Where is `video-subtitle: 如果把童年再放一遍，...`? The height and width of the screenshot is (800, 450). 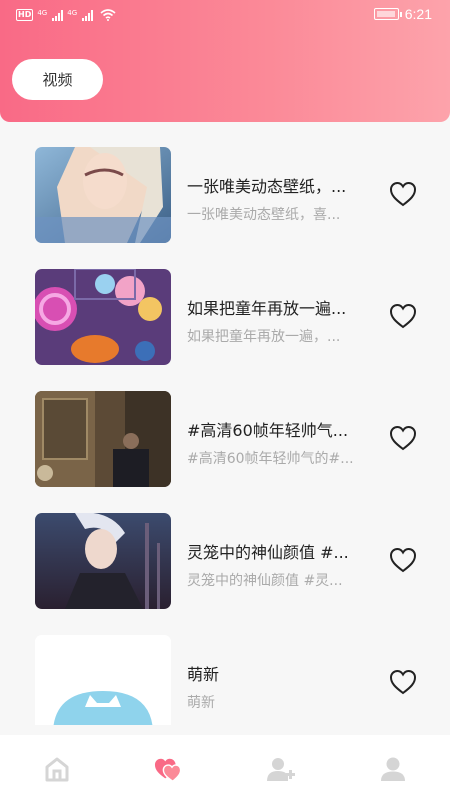 video-subtitle: 如果把童年再放一遍，... is located at coordinates (264, 337).